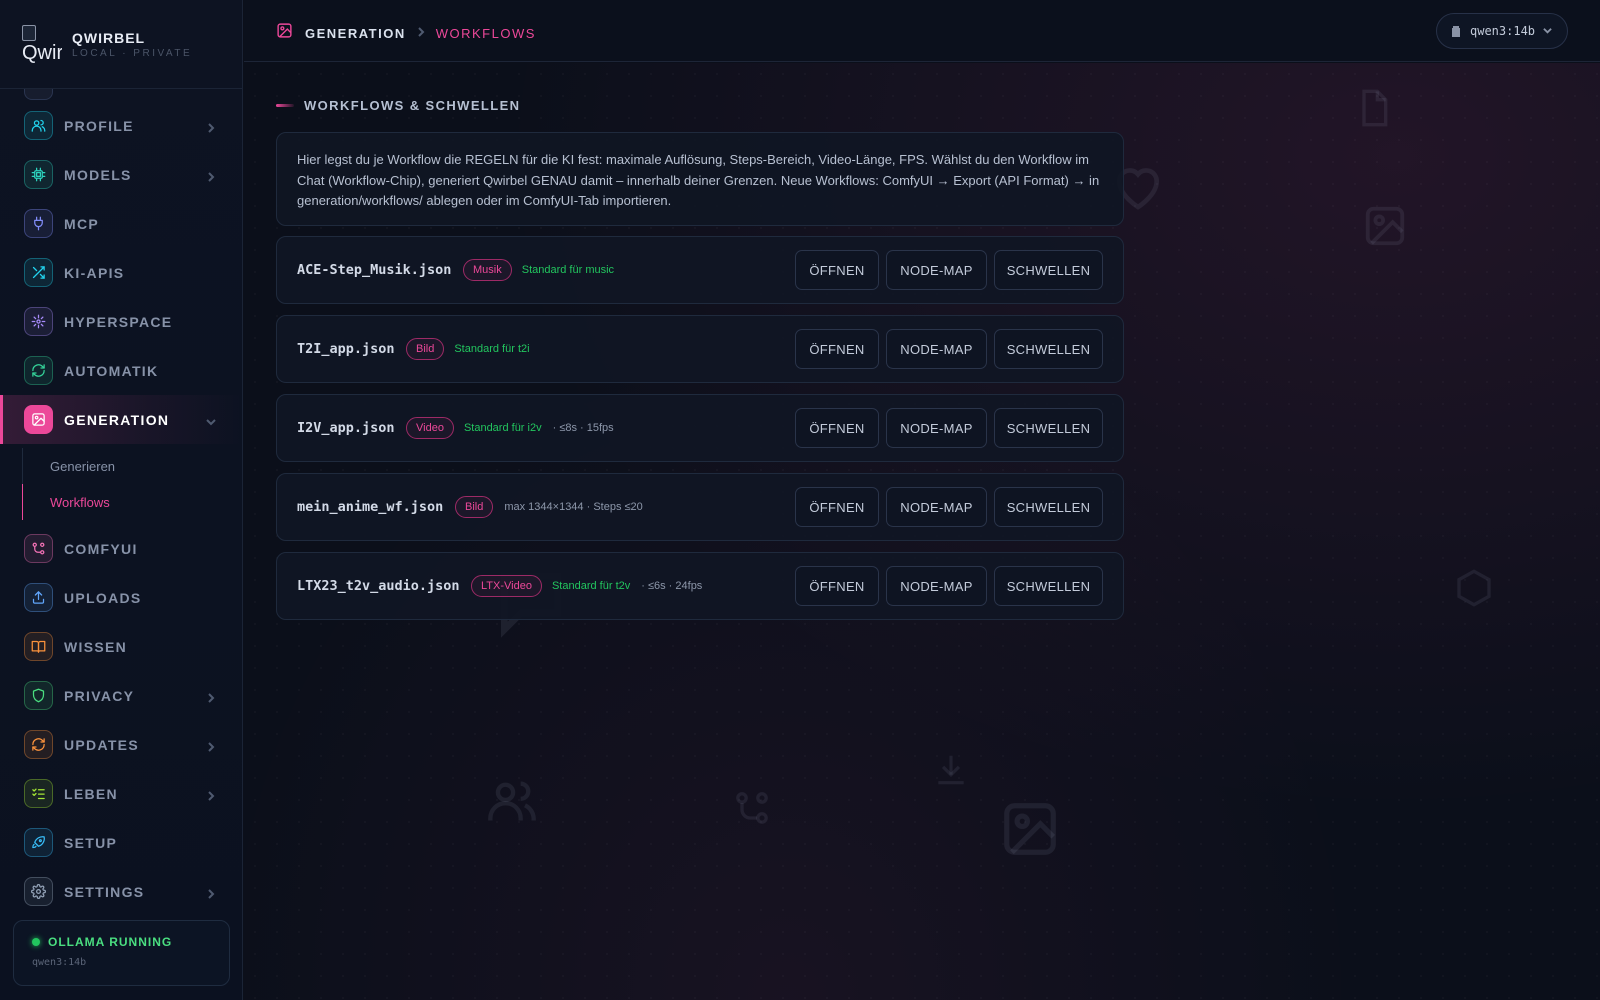 This screenshot has width=1600, height=1000. Describe the element at coordinates (121, 597) in the screenshot. I see `sidebar-item-uploads: UPLOADS` at that location.